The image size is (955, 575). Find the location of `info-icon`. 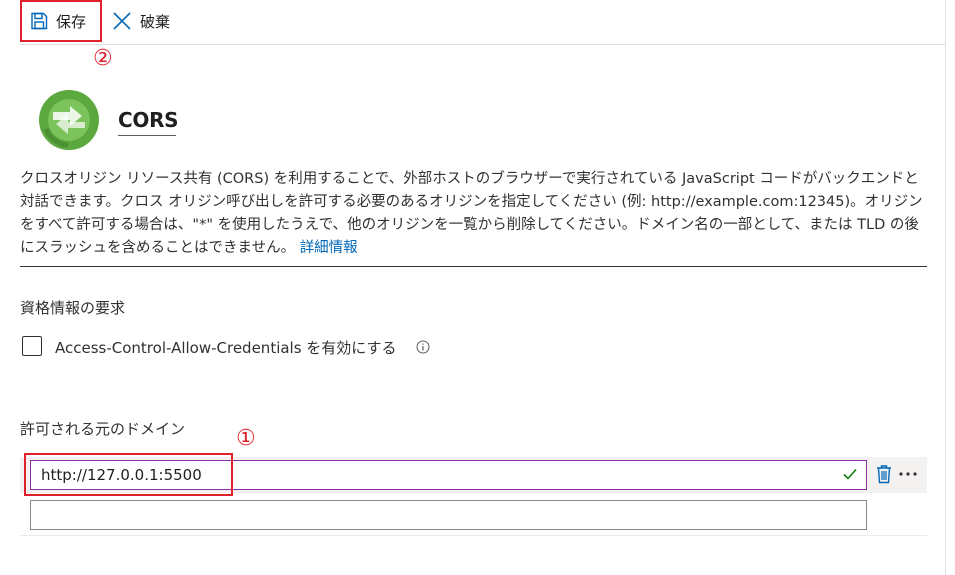

info-icon is located at coordinates (423, 346).